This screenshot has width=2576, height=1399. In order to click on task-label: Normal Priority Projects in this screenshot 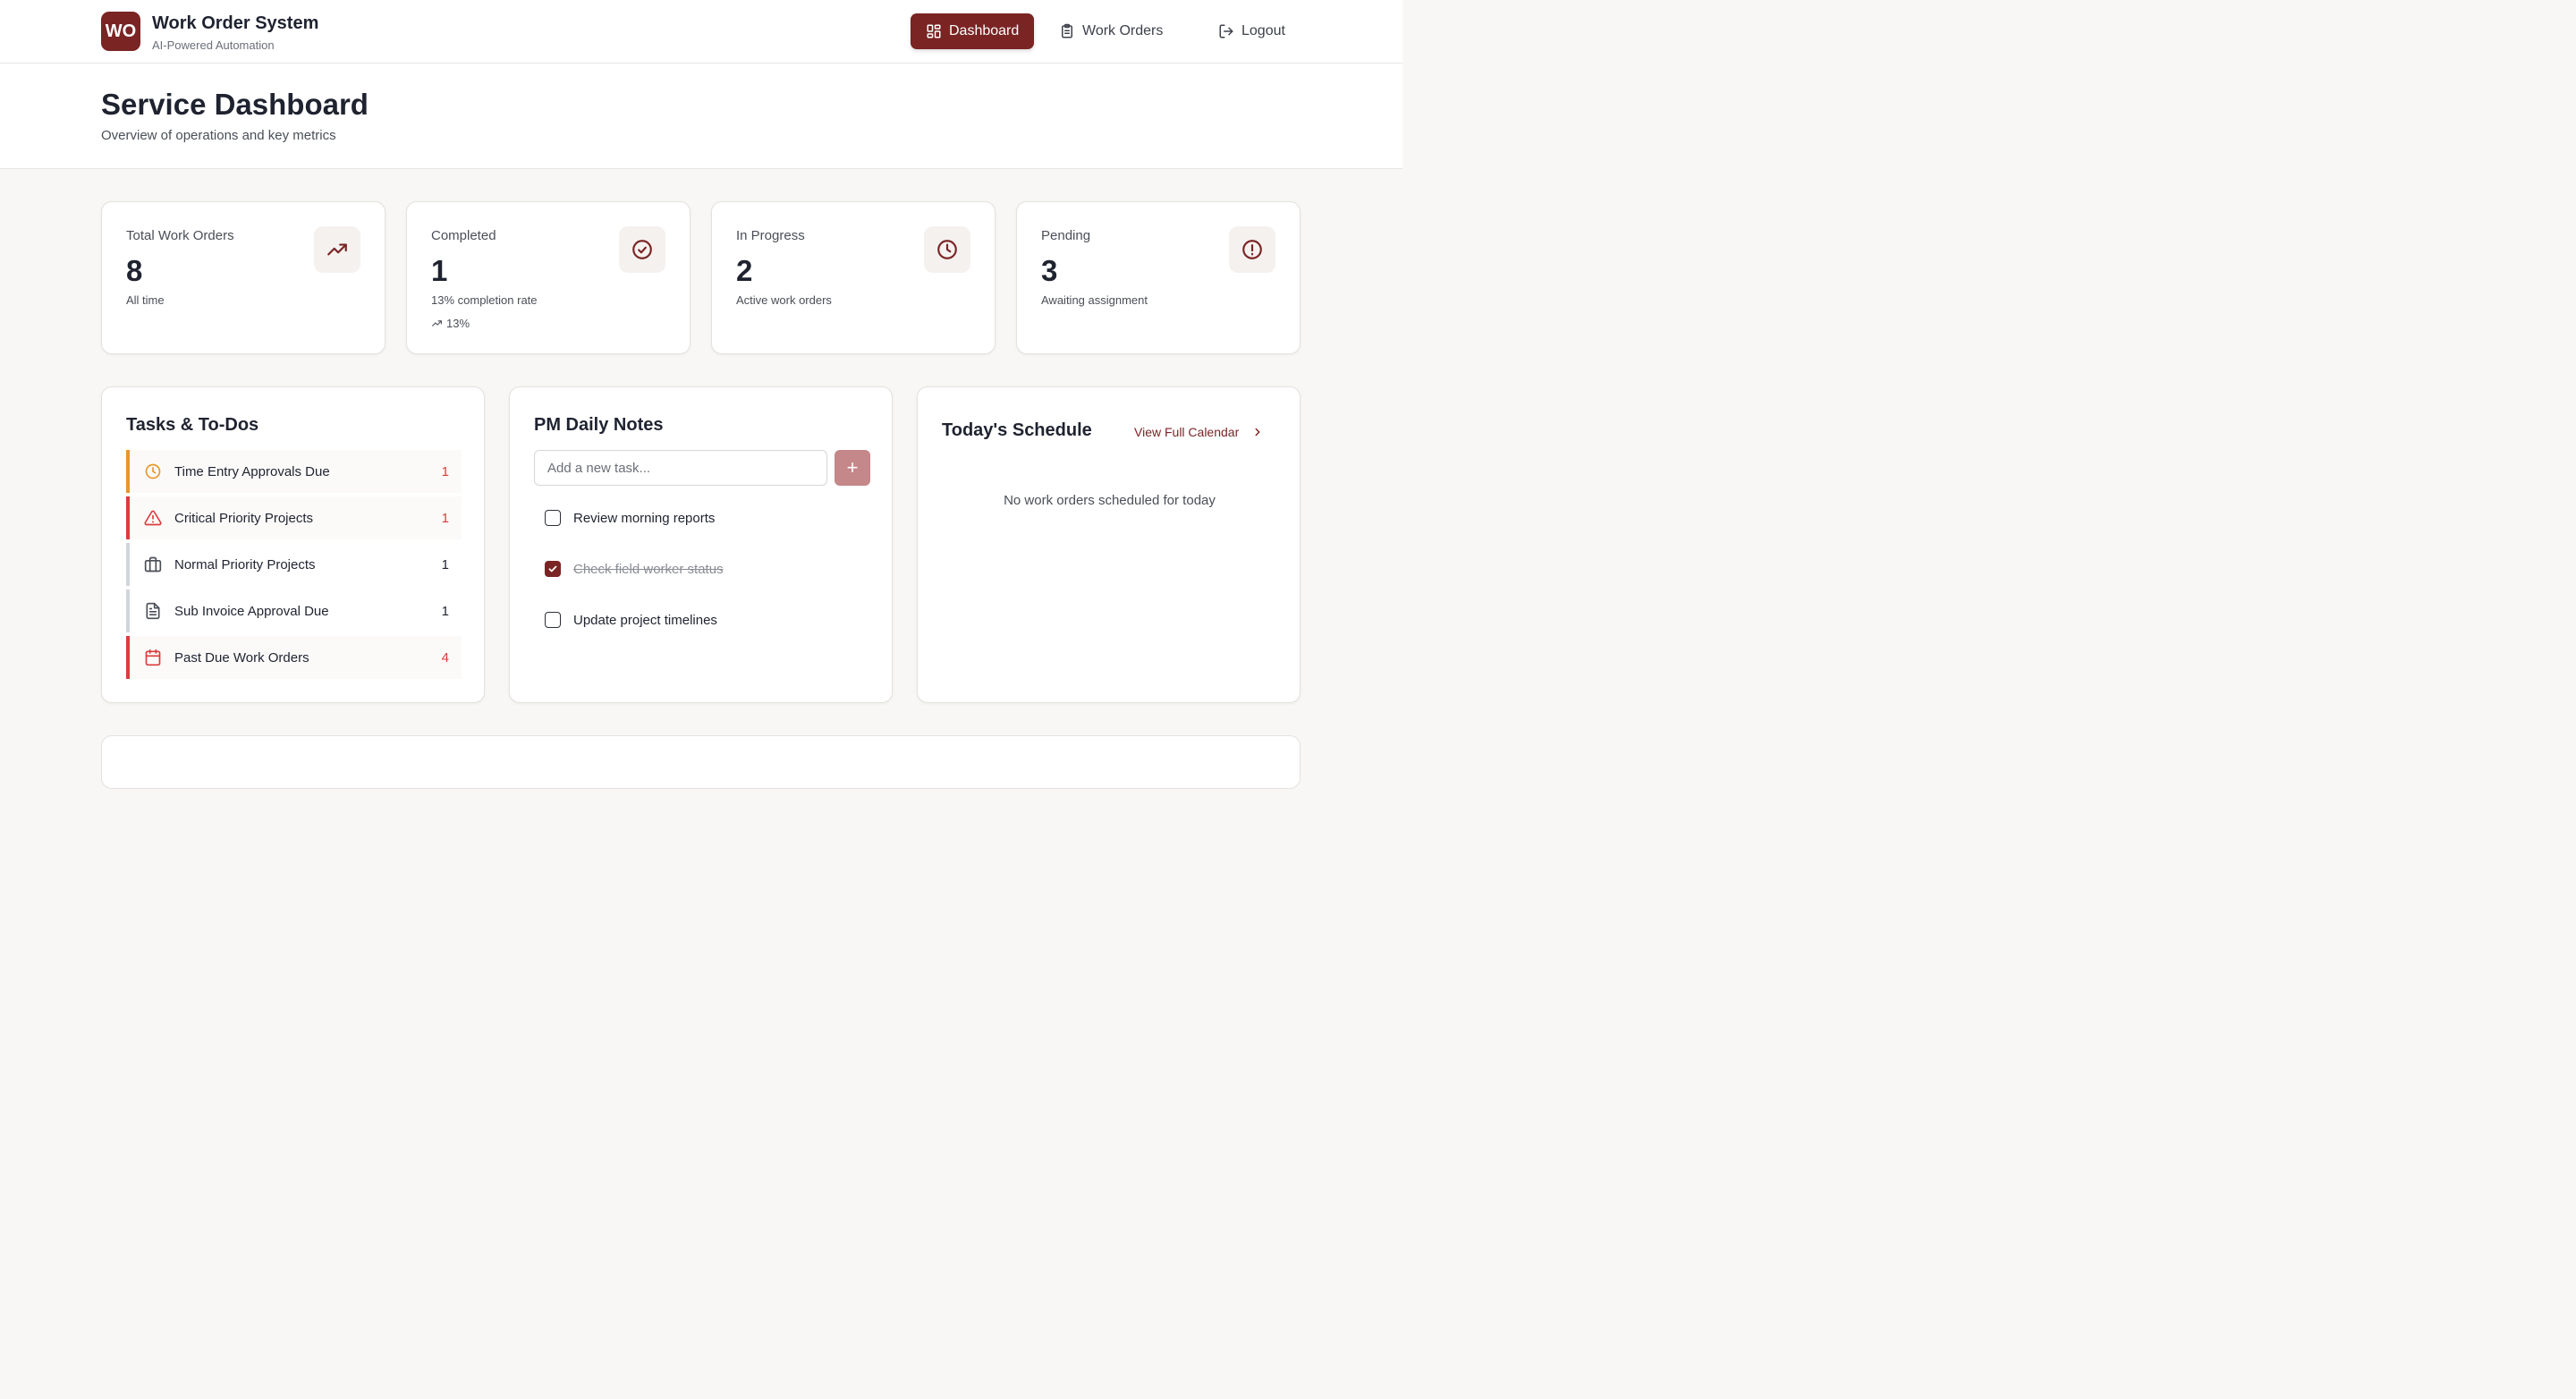, I will do `click(245, 564)`.